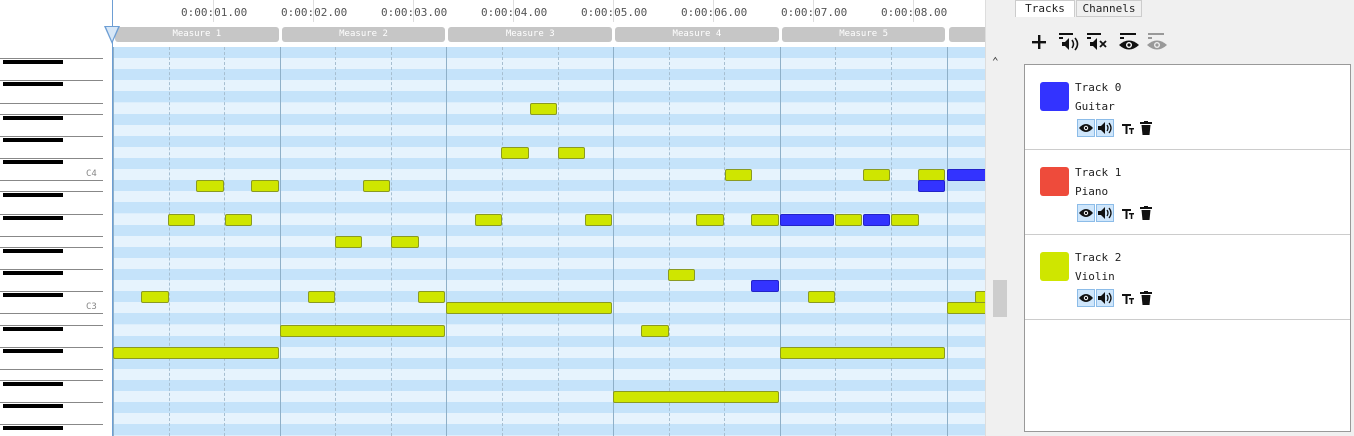 The height and width of the screenshot is (436, 1354). What do you see at coordinates (1095, 106) in the screenshot?
I see `track-instrument: Guitar` at bounding box center [1095, 106].